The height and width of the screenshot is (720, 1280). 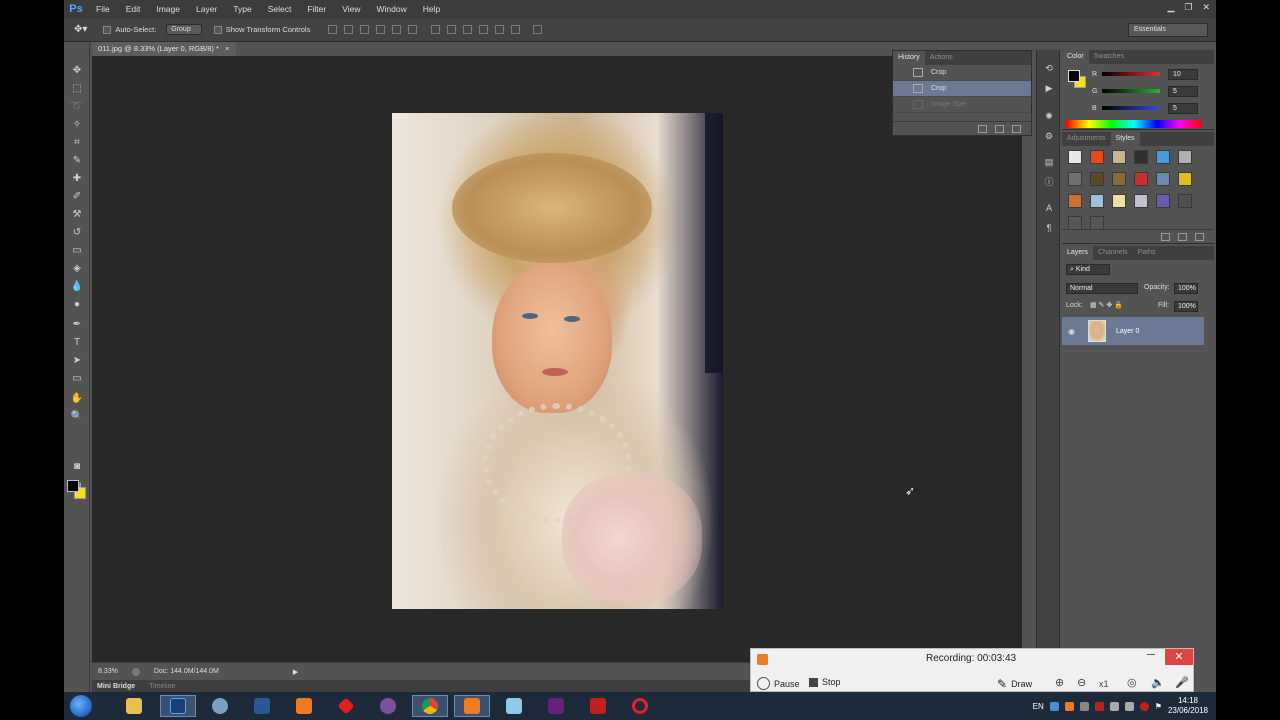 What do you see at coordinates (1049, 116) in the screenshot?
I see `brush-settings-icon: ✺` at bounding box center [1049, 116].